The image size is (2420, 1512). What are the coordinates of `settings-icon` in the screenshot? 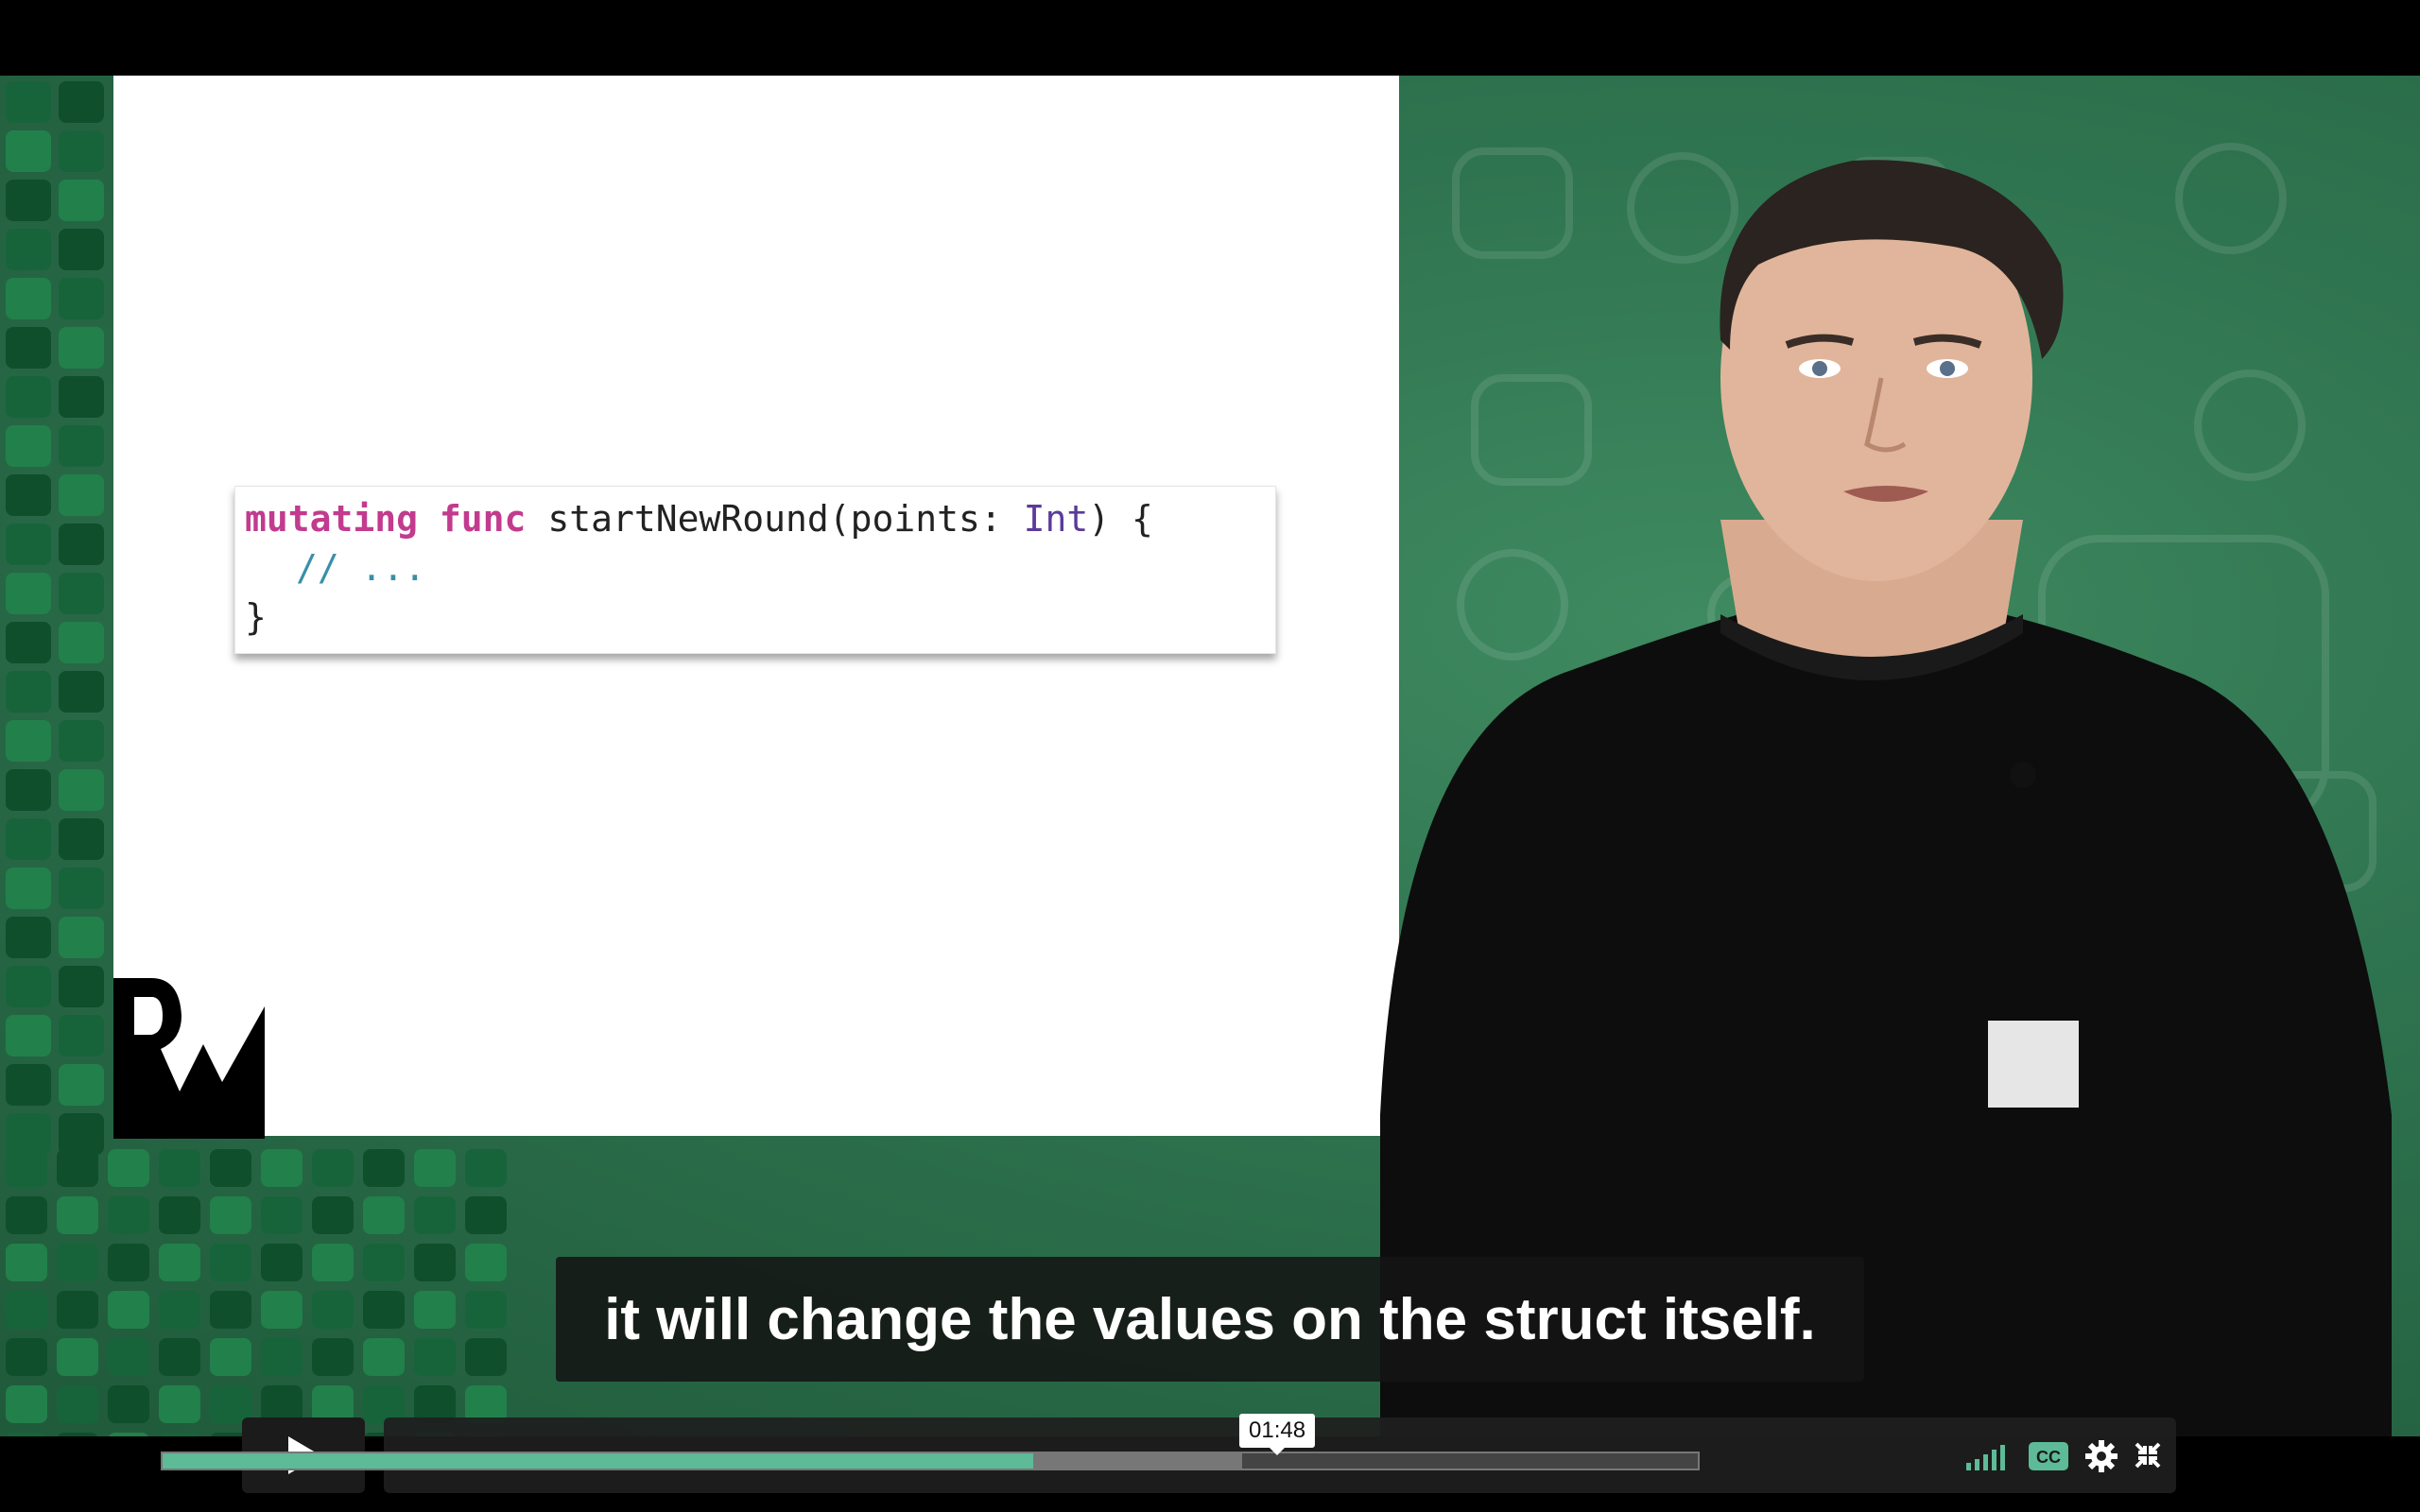 It's located at (2101, 1456).